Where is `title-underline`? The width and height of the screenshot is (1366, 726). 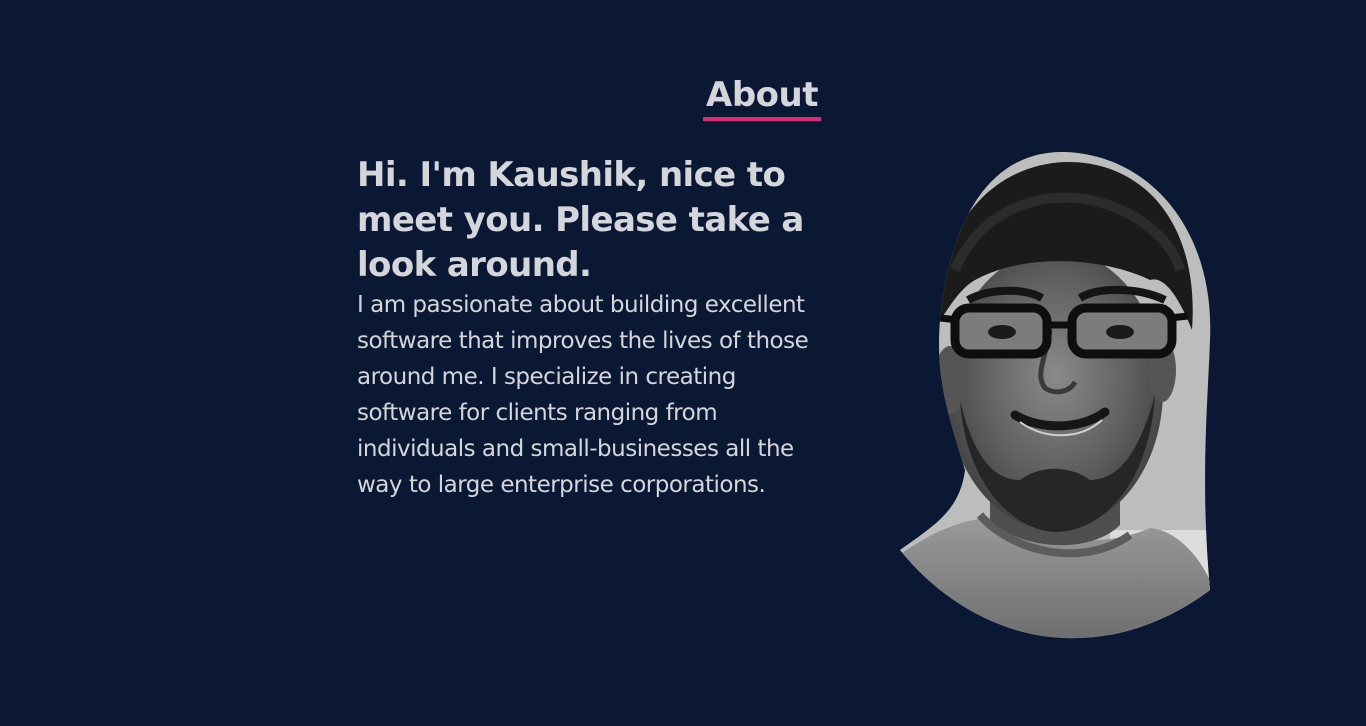 title-underline is located at coordinates (762, 119).